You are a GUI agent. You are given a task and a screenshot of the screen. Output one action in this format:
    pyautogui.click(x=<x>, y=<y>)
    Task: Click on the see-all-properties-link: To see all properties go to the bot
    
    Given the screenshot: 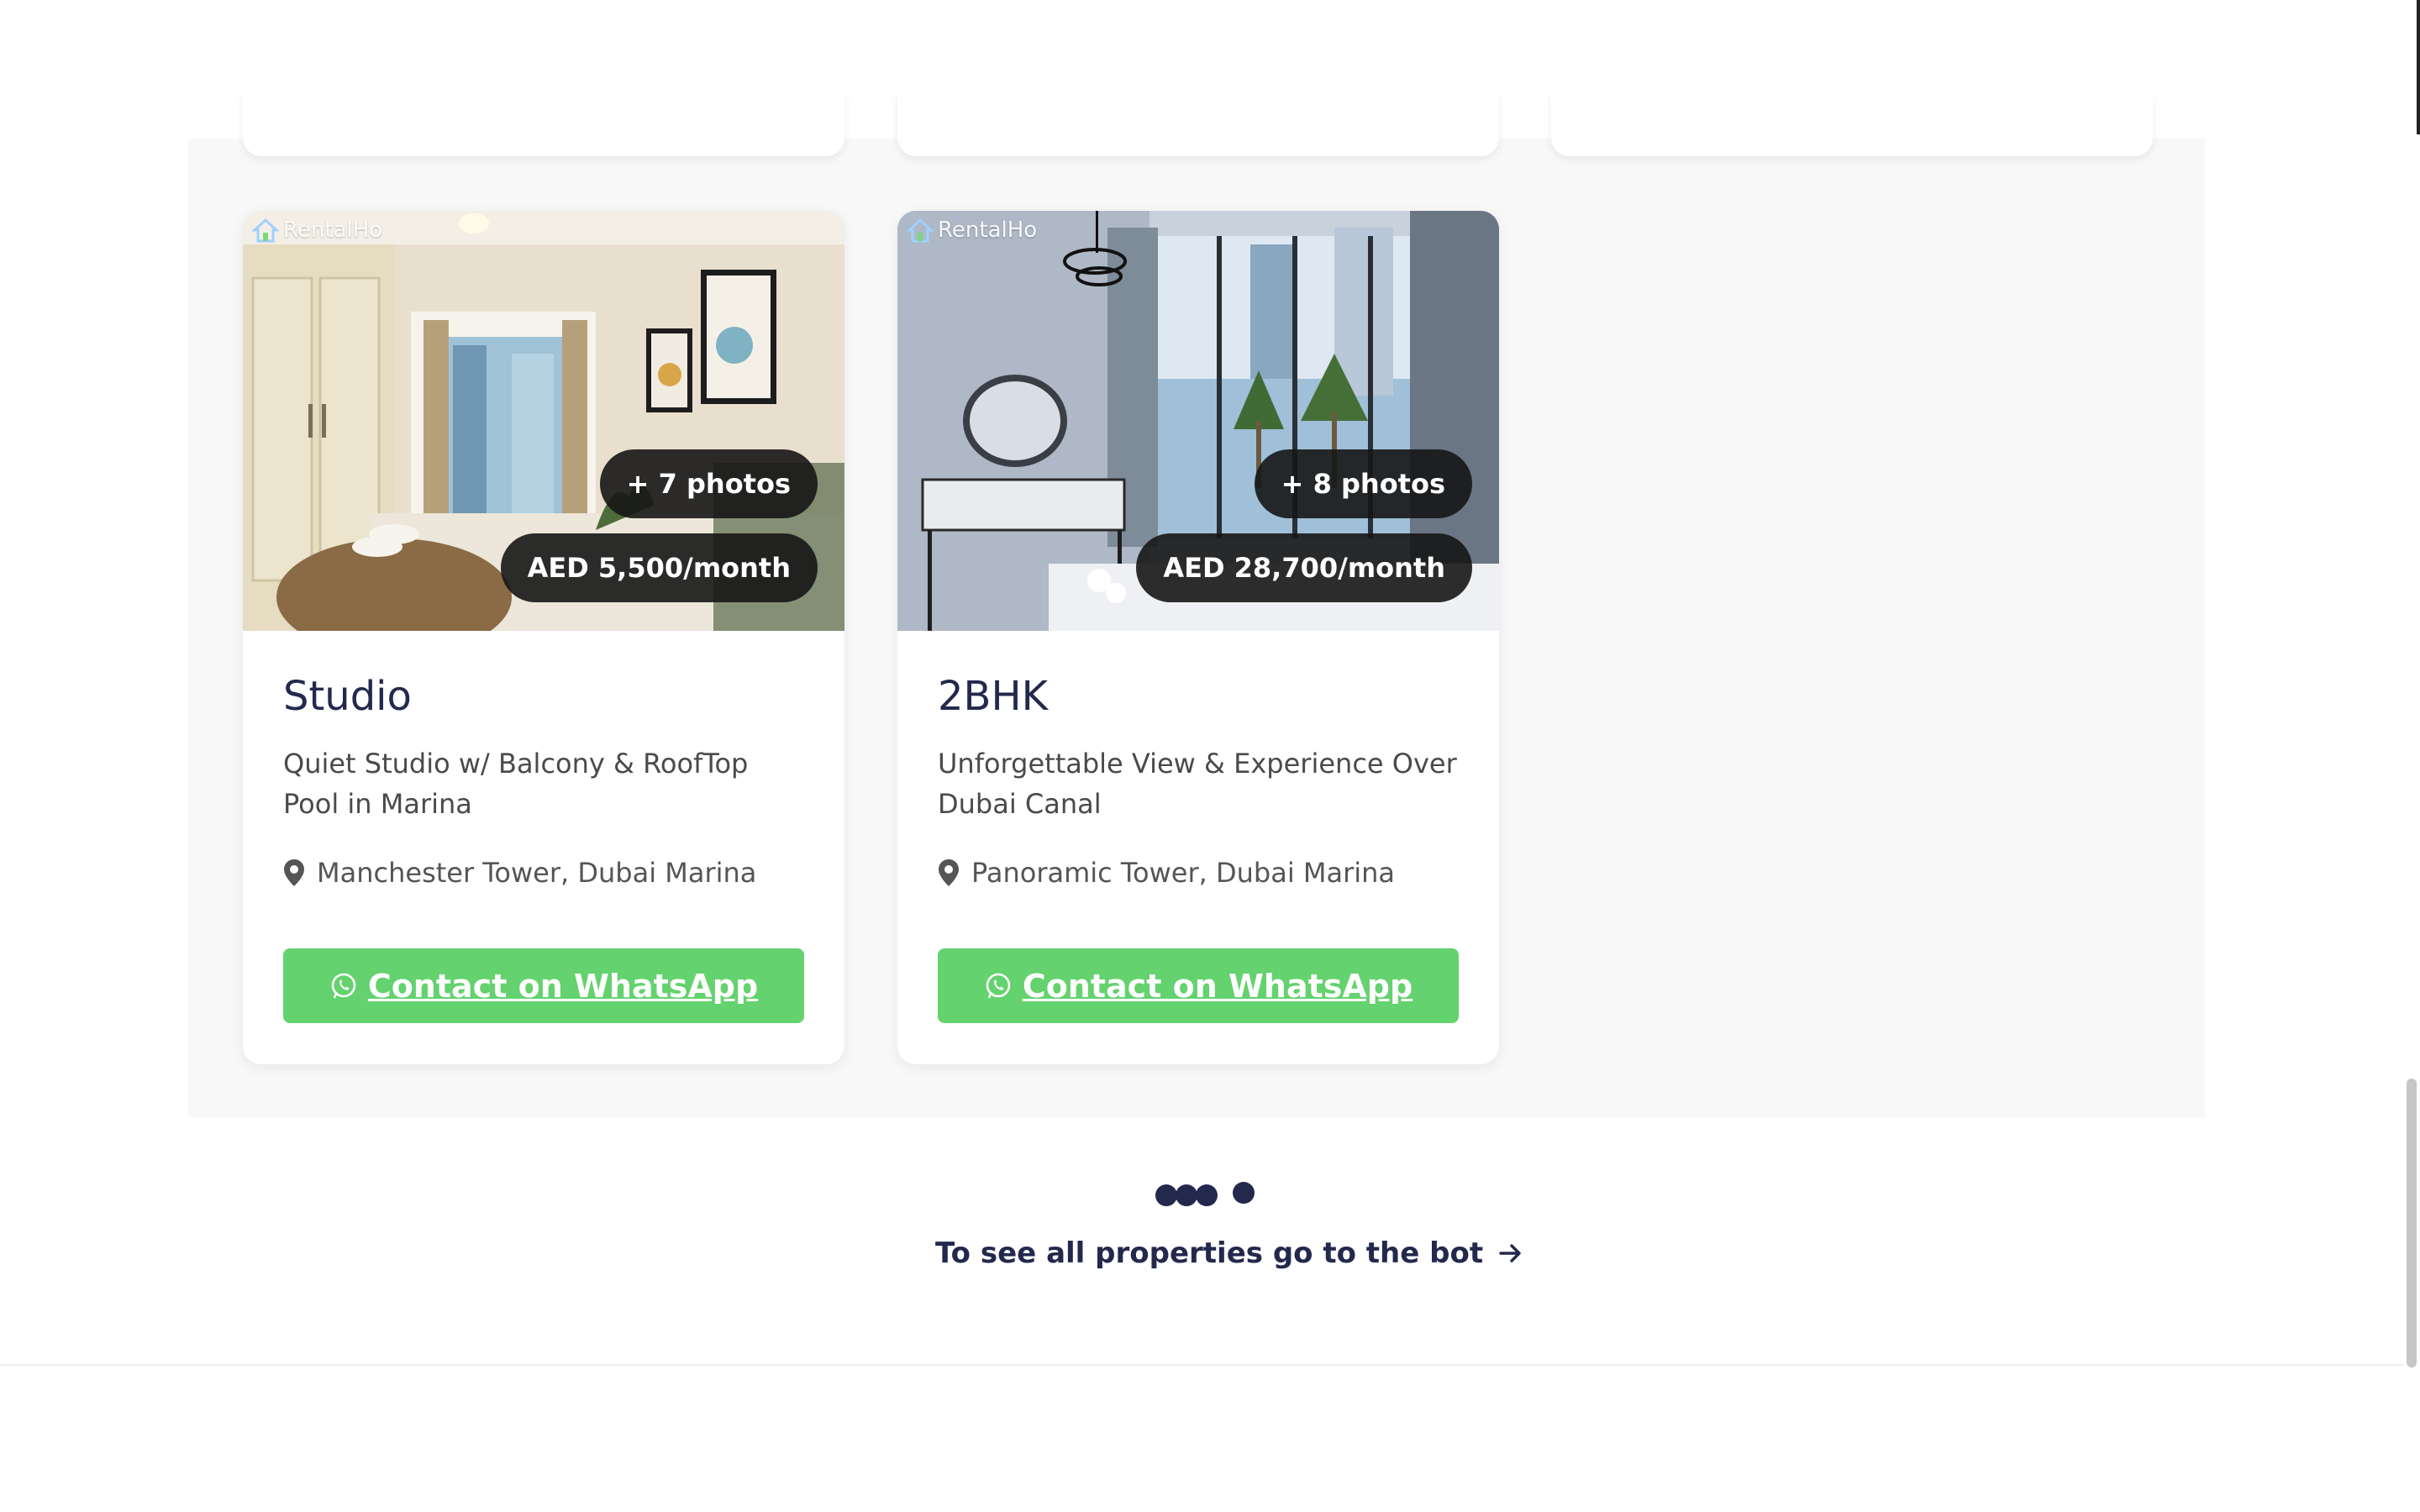 What is the action you would take?
    pyautogui.click(x=1229, y=1253)
    